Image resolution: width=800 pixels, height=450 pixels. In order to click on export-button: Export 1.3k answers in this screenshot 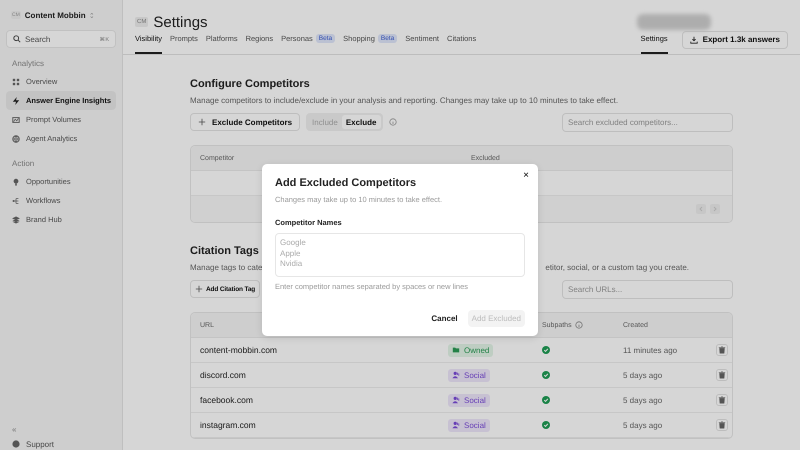, I will do `click(735, 39)`.